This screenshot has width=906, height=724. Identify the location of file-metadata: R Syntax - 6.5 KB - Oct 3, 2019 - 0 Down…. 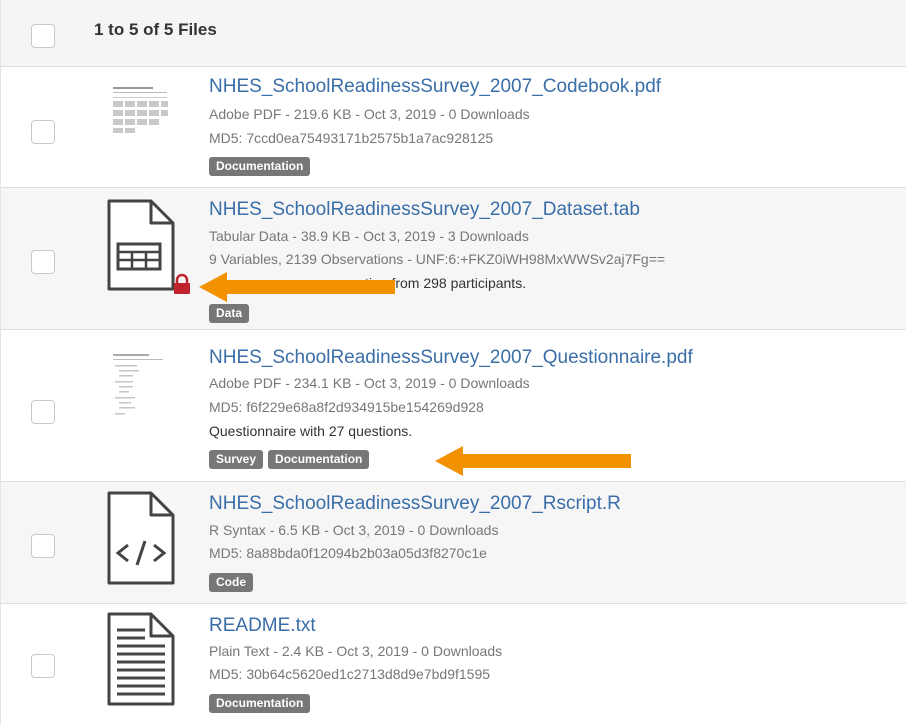
(354, 530).